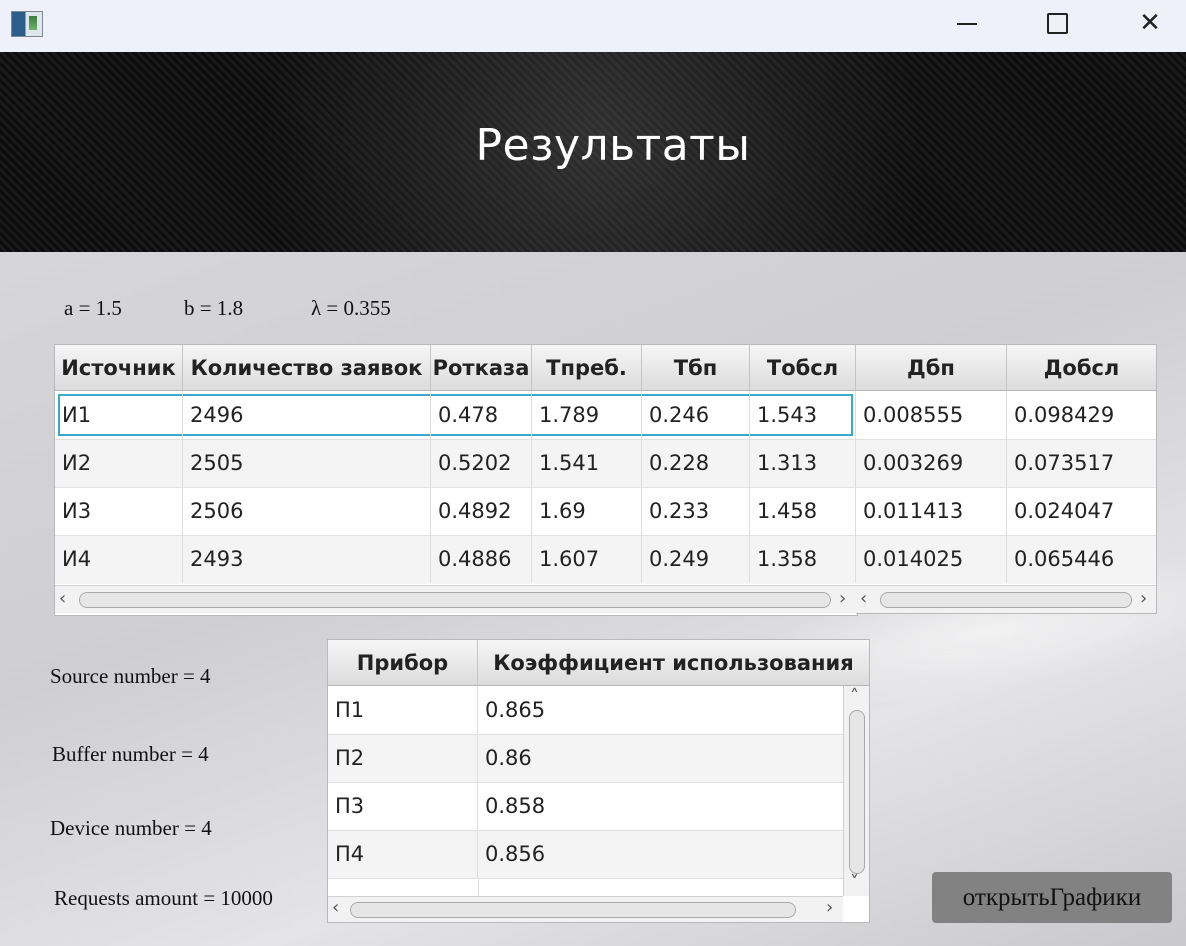 This screenshot has width=1186, height=946. I want to click on table-cell: 2505, so click(307, 463).